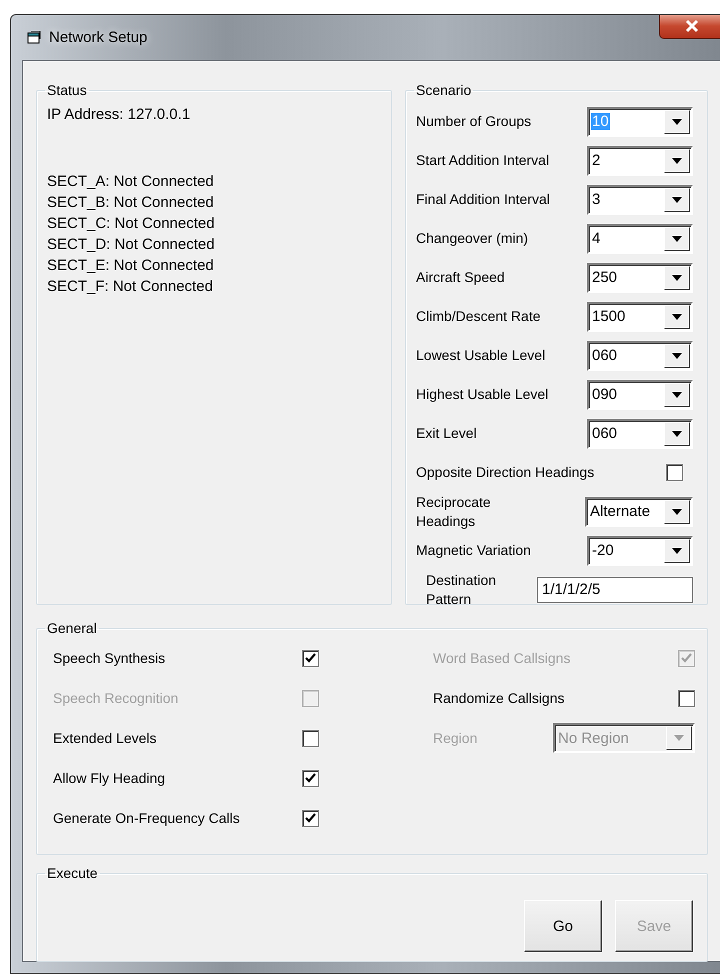  Describe the element at coordinates (689, 27) in the screenshot. I see `close-icon` at that location.